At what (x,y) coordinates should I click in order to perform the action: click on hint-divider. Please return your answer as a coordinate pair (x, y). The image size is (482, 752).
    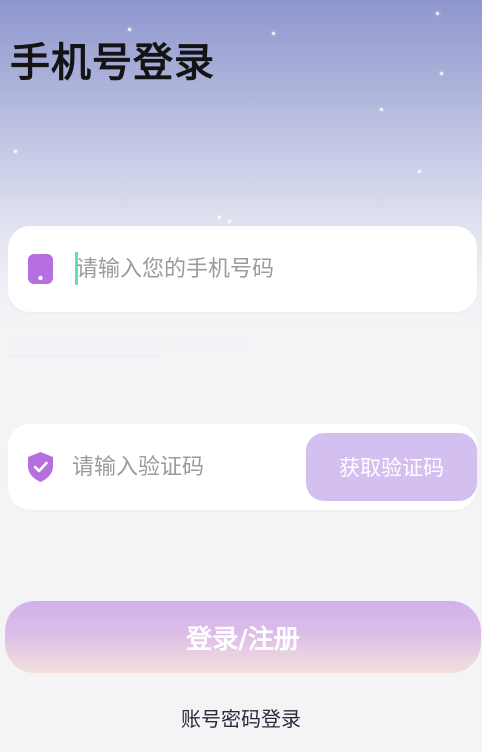
    Looking at the image, I should click on (85, 356).